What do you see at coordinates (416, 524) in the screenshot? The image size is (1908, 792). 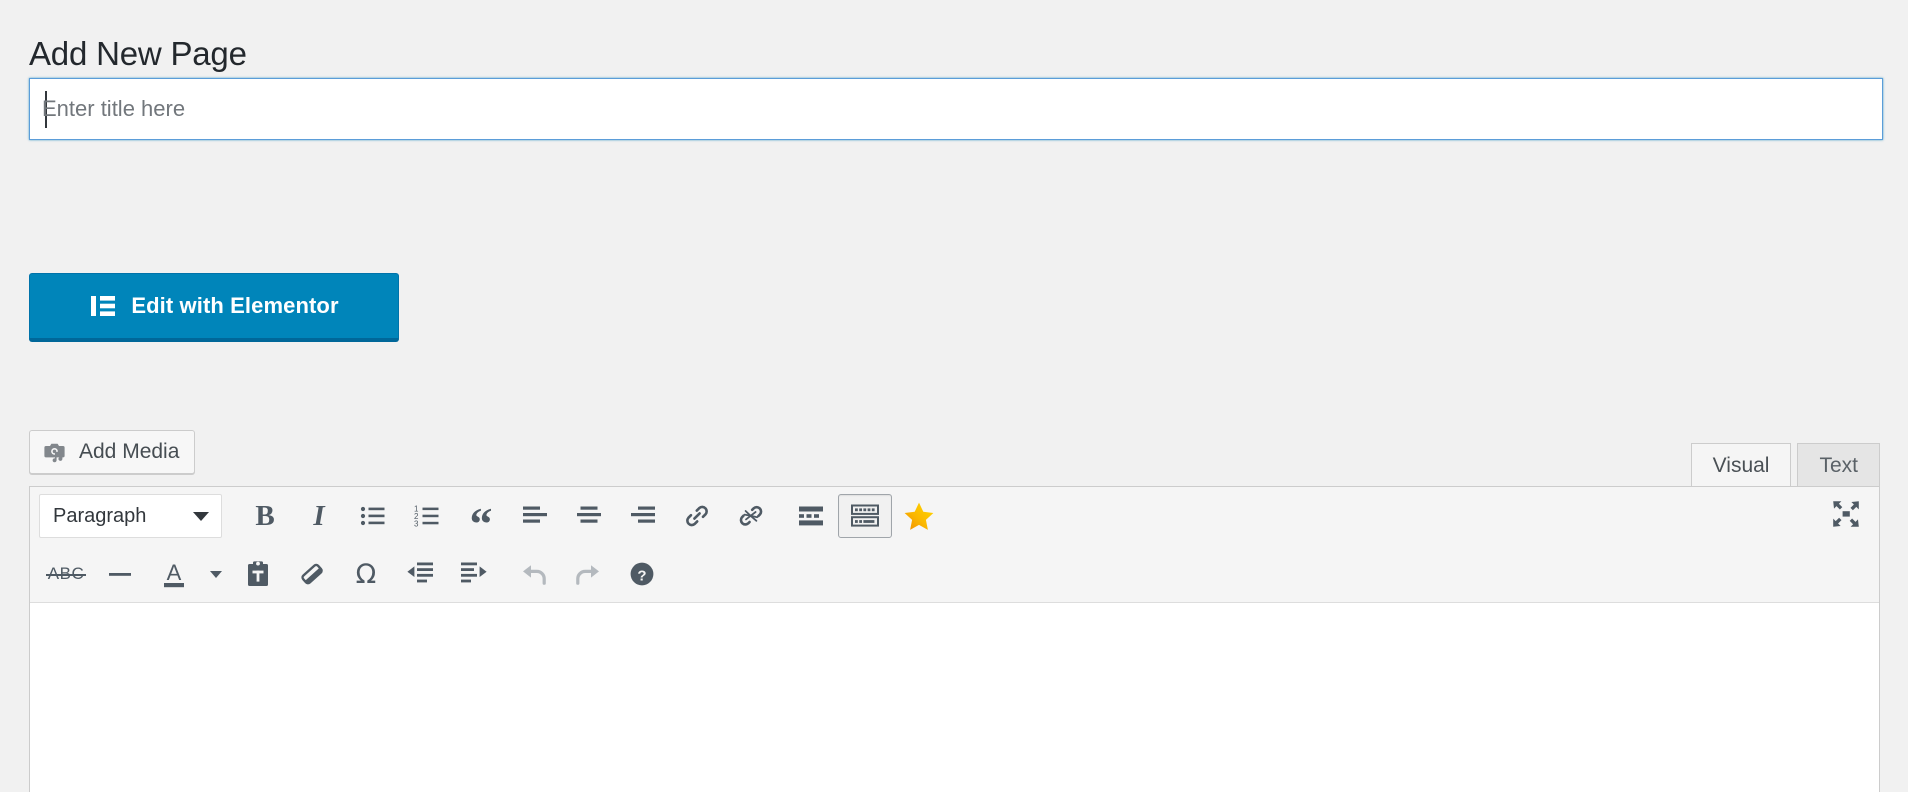 I see `svg-text: 3` at bounding box center [416, 524].